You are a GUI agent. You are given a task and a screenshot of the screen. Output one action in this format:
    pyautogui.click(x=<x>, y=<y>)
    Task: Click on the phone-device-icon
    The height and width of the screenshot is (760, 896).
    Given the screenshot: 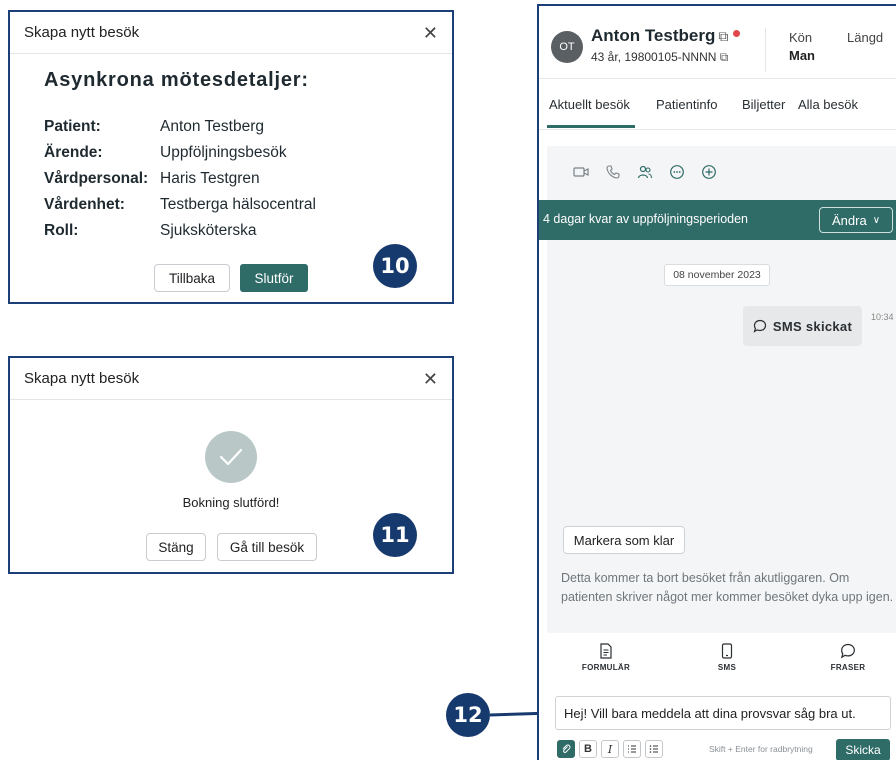 What is the action you would take?
    pyautogui.click(x=727, y=651)
    